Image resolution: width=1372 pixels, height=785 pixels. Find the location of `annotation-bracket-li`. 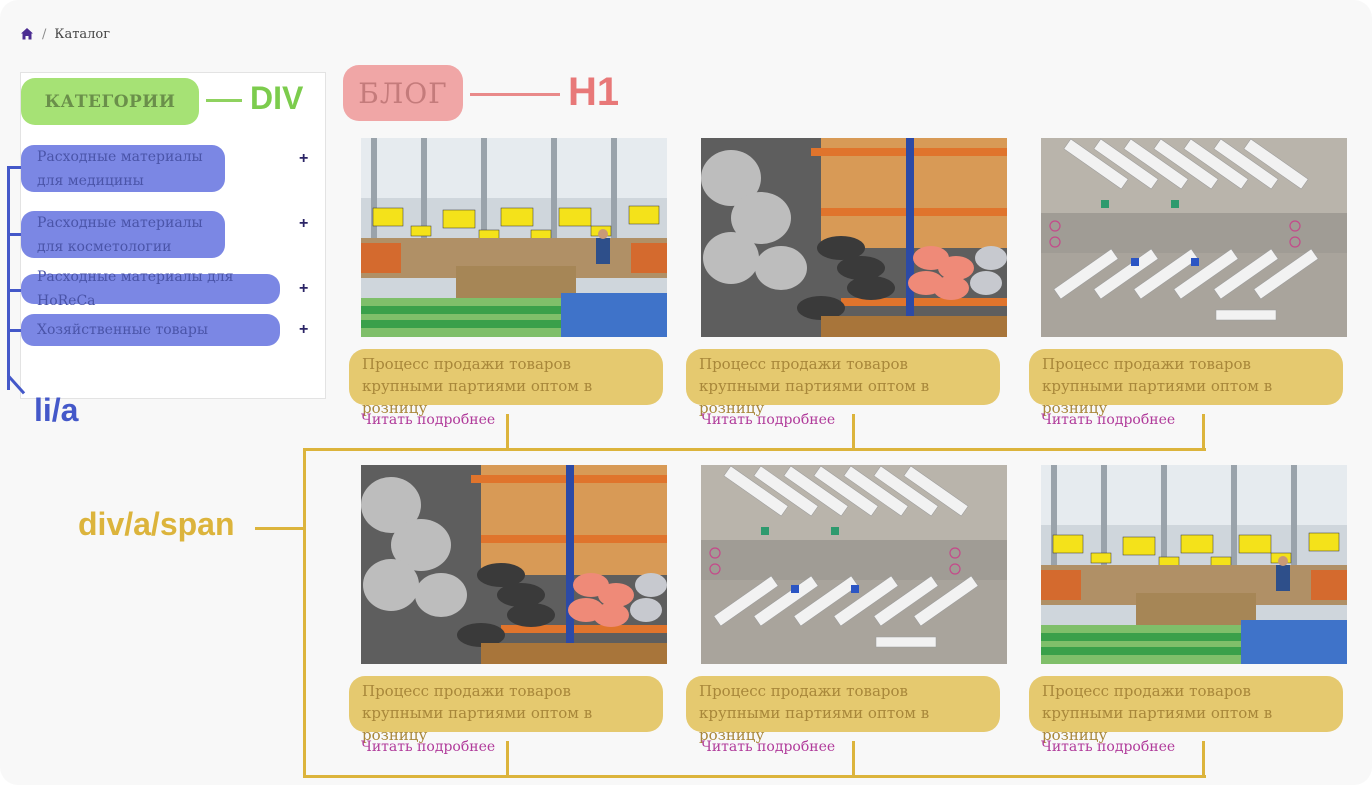

annotation-bracket-li is located at coordinates (15, 278).